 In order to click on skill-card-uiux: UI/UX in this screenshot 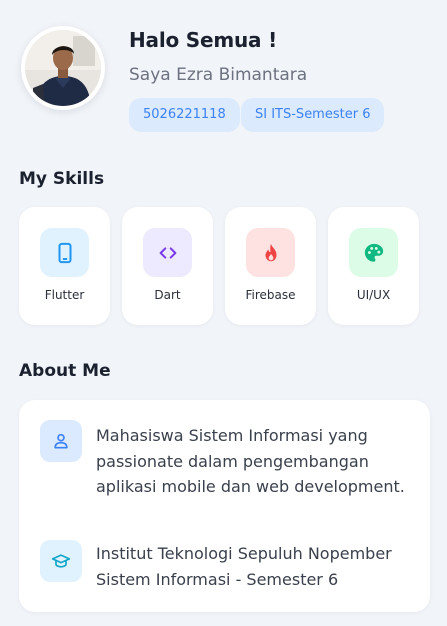, I will do `click(373, 266)`.